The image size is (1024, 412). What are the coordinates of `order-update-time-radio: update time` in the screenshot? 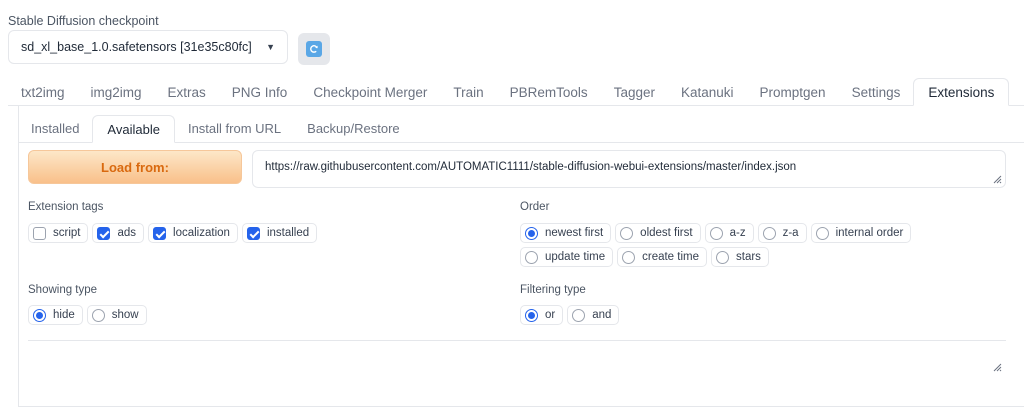 It's located at (567, 257).